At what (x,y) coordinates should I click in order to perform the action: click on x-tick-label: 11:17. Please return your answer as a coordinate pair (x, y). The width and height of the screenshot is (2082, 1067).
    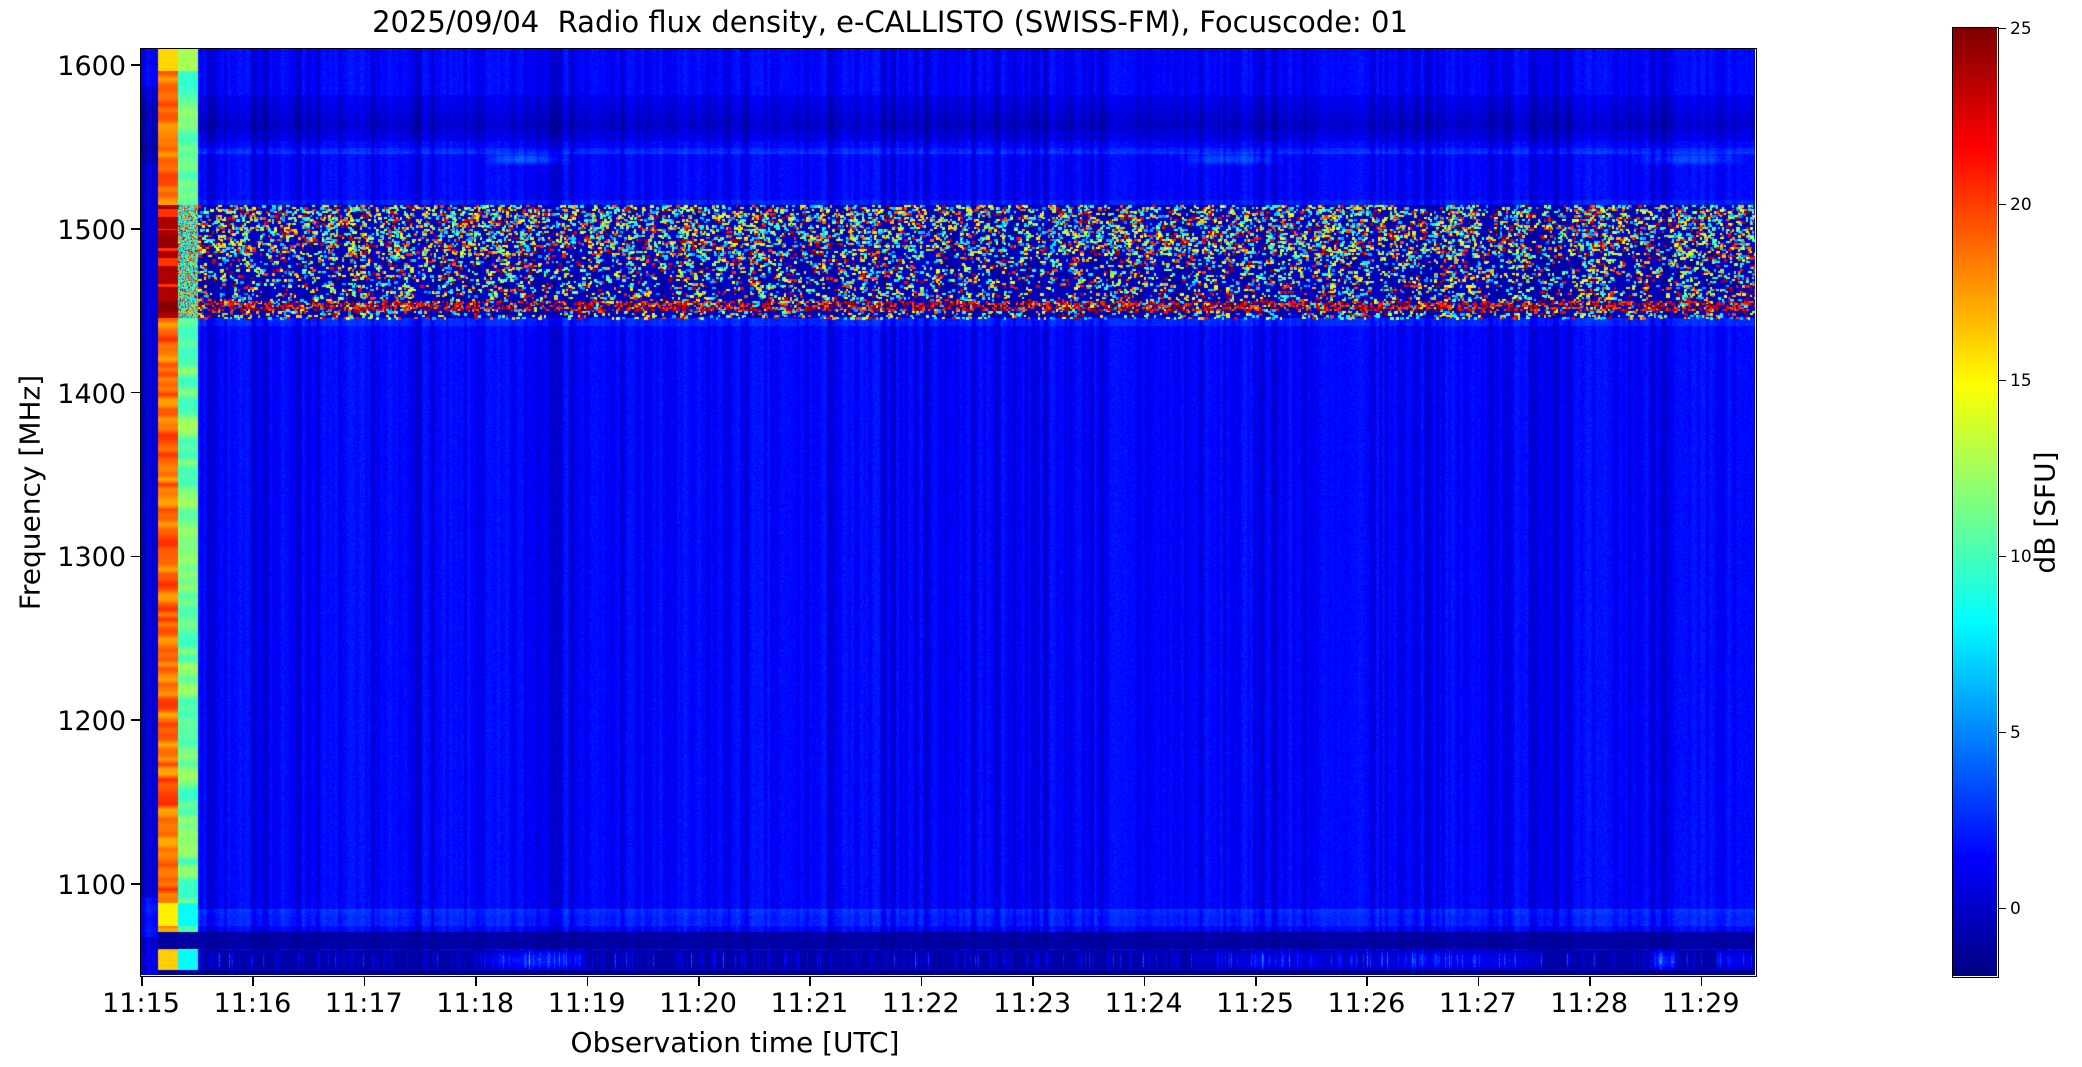
    Looking at the image, I should click on (363, 1003).